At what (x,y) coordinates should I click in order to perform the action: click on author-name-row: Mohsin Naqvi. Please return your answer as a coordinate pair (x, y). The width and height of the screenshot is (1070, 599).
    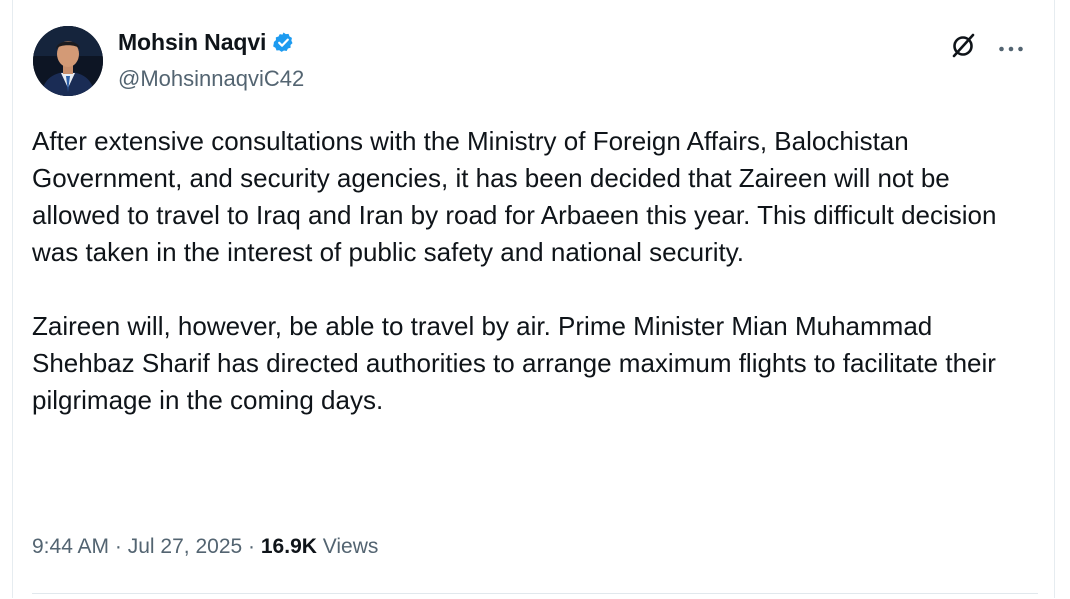
    Looking at the image, I should click on (206, 42).